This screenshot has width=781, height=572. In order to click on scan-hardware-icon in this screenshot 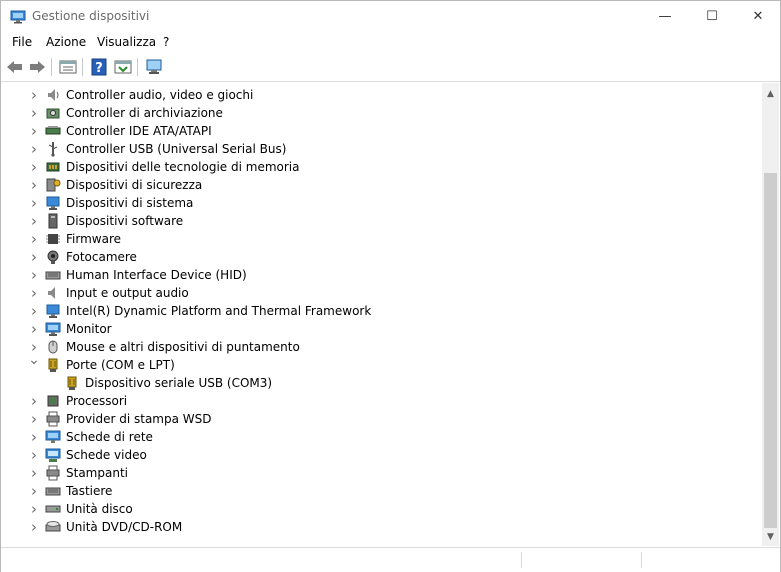, I will do `click(154, 66)`.